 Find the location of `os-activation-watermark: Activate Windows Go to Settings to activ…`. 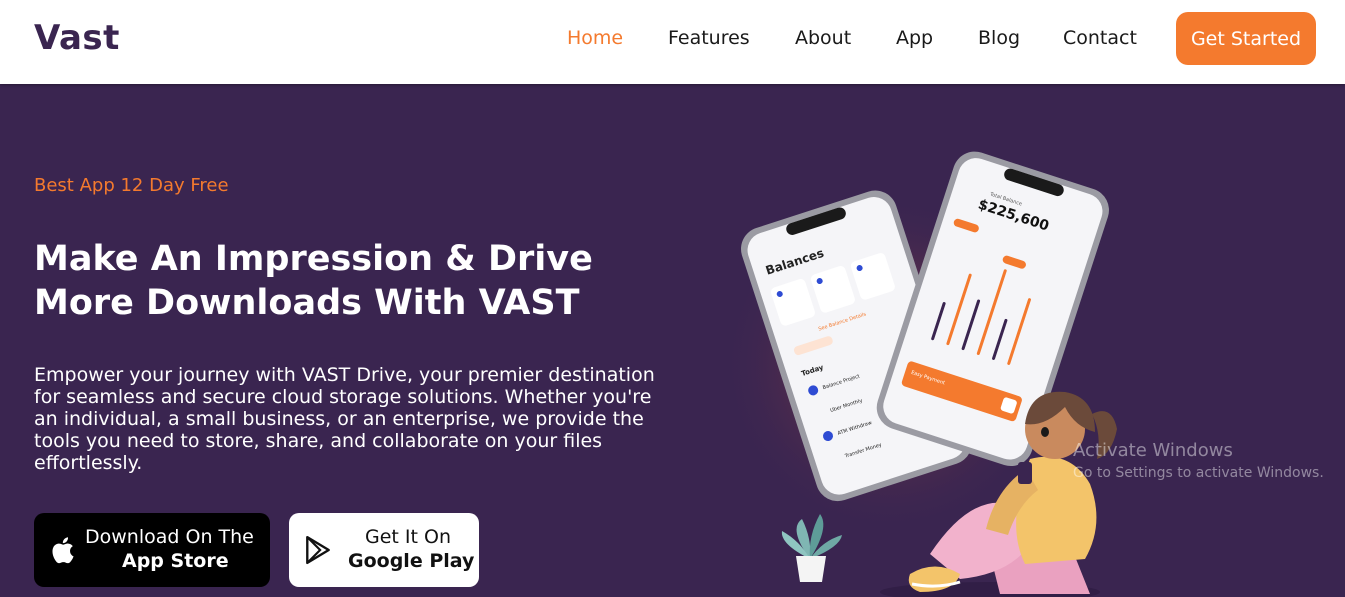

os-activation-watermark: Activate Windows Go to Settings to activ… is located at coordinates (1198, 460).